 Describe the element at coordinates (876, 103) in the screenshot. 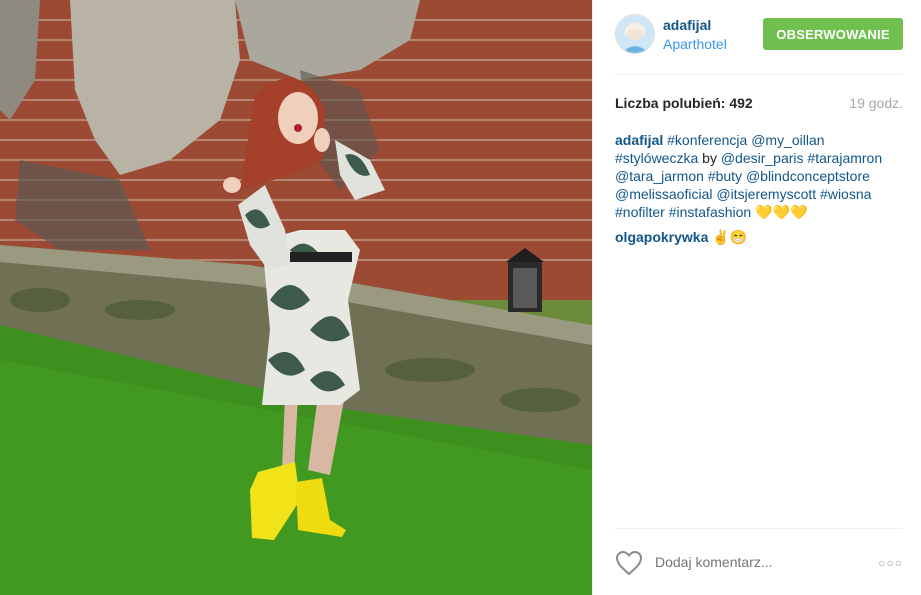

I see `post-time: 19 godz.` at that location.